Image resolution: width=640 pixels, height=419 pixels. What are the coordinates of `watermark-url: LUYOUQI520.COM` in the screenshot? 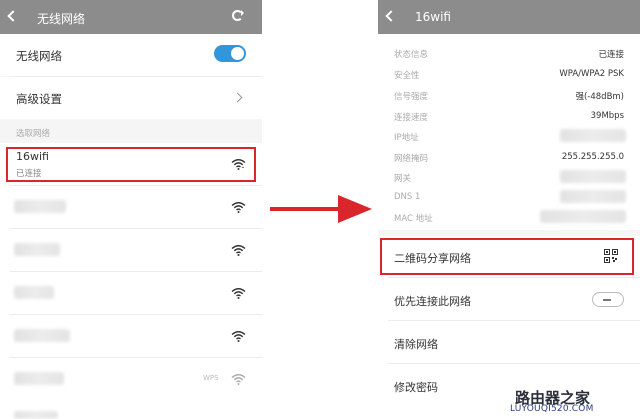 It's located at (552, 409).